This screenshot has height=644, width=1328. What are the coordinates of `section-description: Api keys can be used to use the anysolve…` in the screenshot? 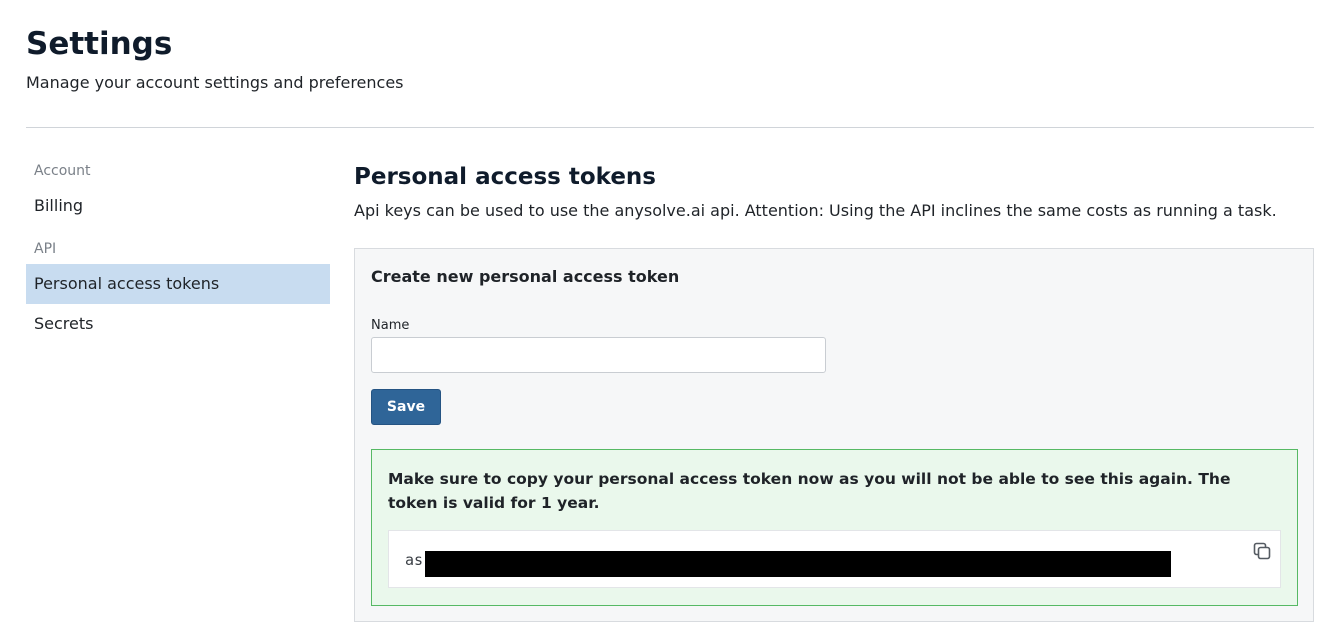 It's located at (815, 210).